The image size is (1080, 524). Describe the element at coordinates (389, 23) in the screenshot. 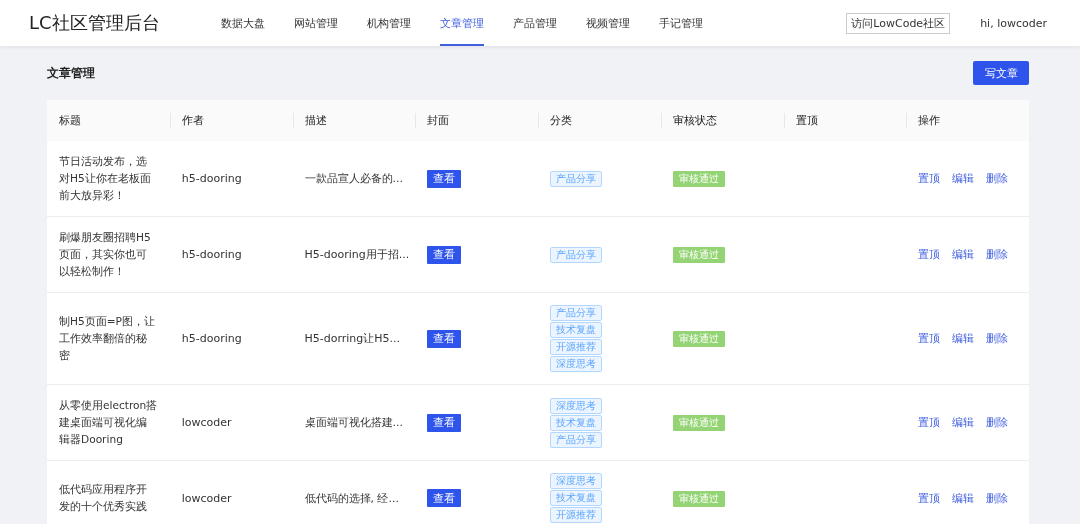

I see `nav-tab: 机构管理` at that location.